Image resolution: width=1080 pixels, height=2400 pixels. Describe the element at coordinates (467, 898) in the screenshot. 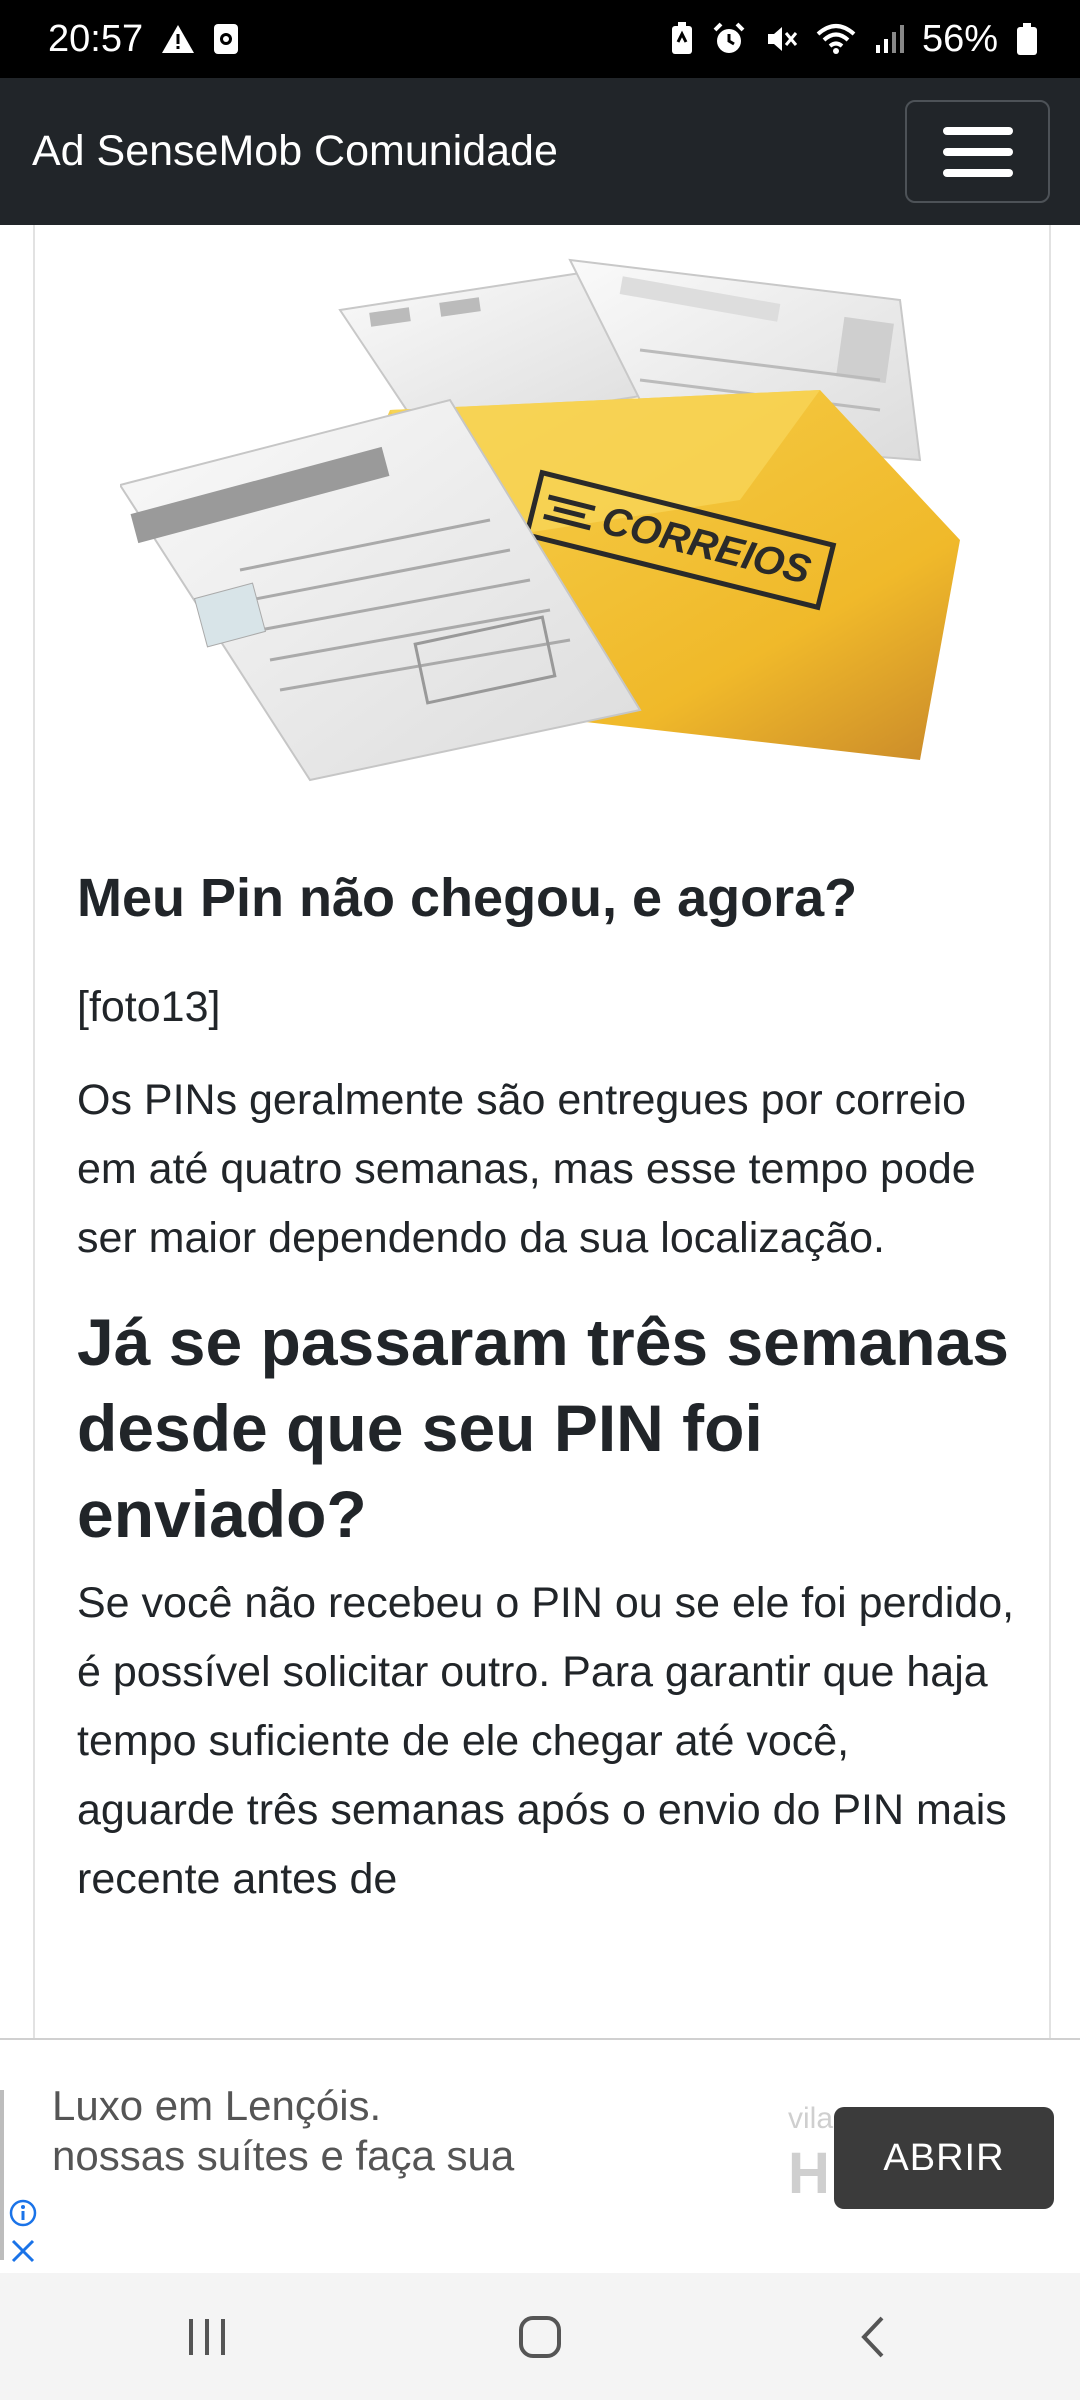

I see `article-subtitle: Meu Pin não chegou, e agora?` at that location.